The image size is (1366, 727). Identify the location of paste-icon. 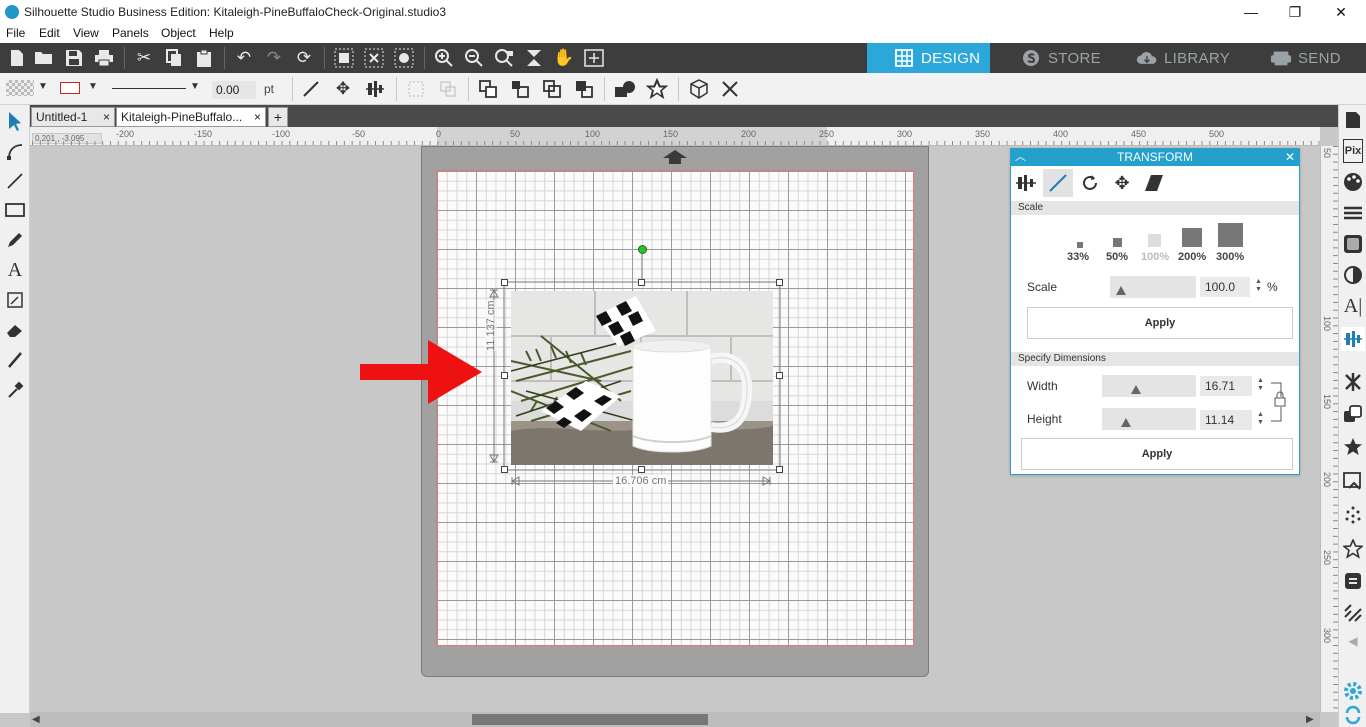
(204, 58).